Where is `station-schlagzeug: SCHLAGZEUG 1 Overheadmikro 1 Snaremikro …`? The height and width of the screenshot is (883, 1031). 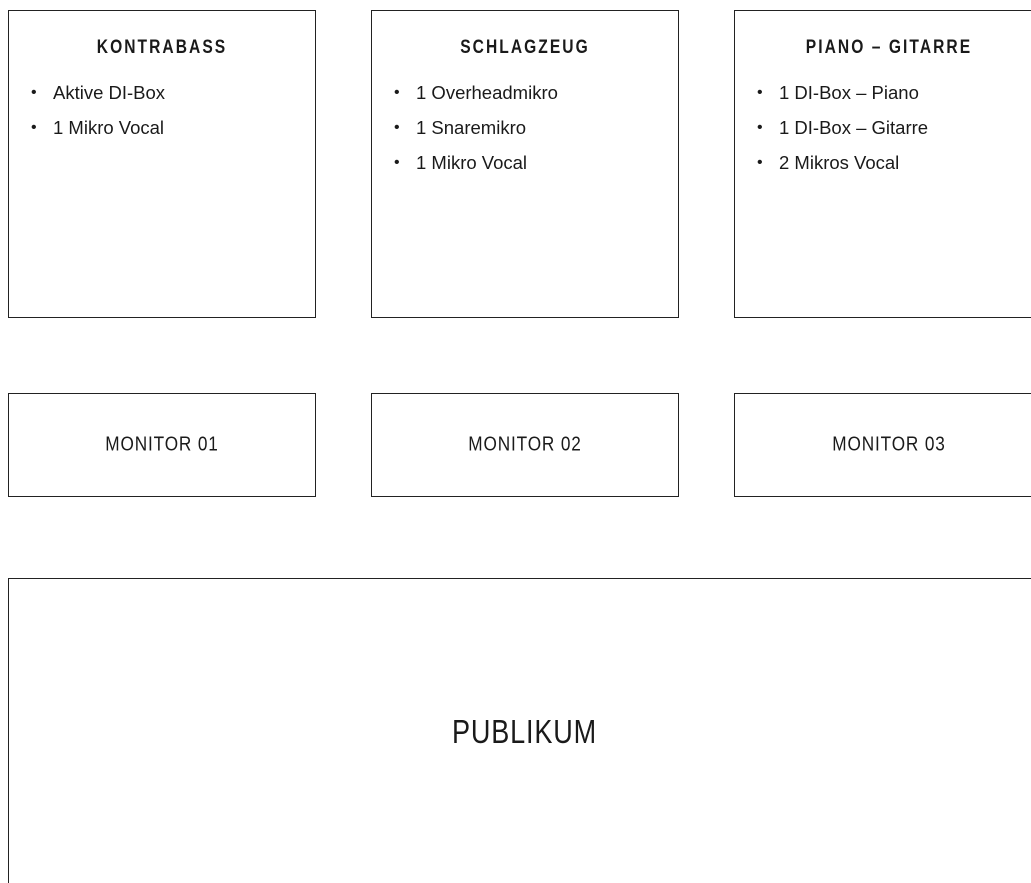
station-schlagzeug: SCHLAGZEUG 1 Overheadmikro 1 Snaremikro … is located at coordinates (525, 164).